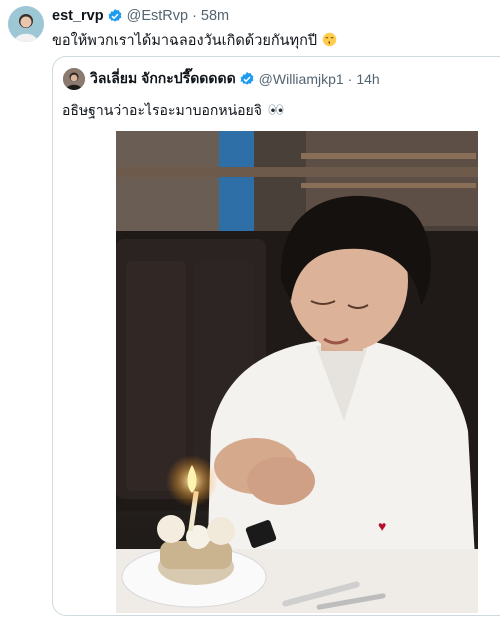 Image resolution: width=500 pixels, height=626 pixels. I want to click on quoted-tweet-text-content: อธิษฐานว่าอะไรอะมาบอกหน่อยจิ, so click(162, 110).